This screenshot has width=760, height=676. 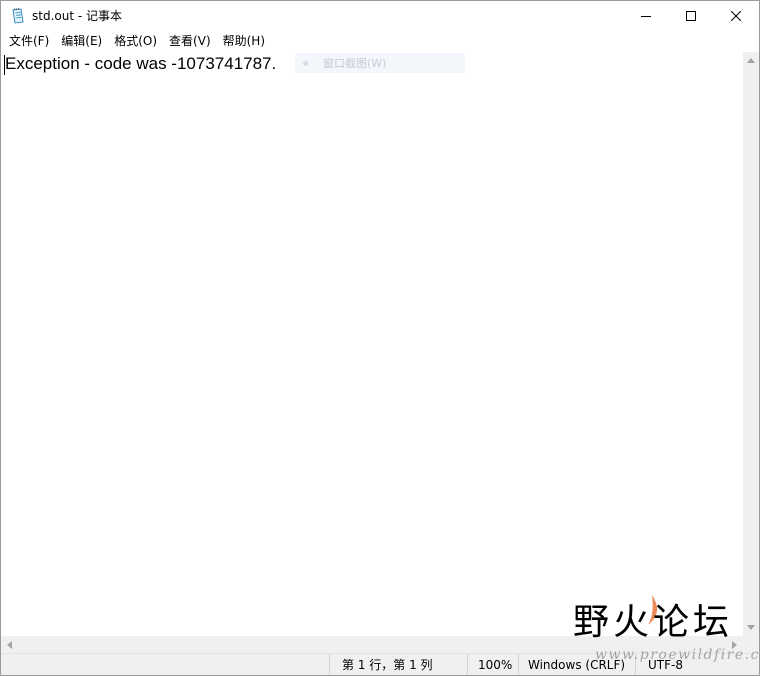 What do you see at coordinates (492, 664) in the screenshot?
I see `status-zoom: 100%` at bounding box center [492, 664].